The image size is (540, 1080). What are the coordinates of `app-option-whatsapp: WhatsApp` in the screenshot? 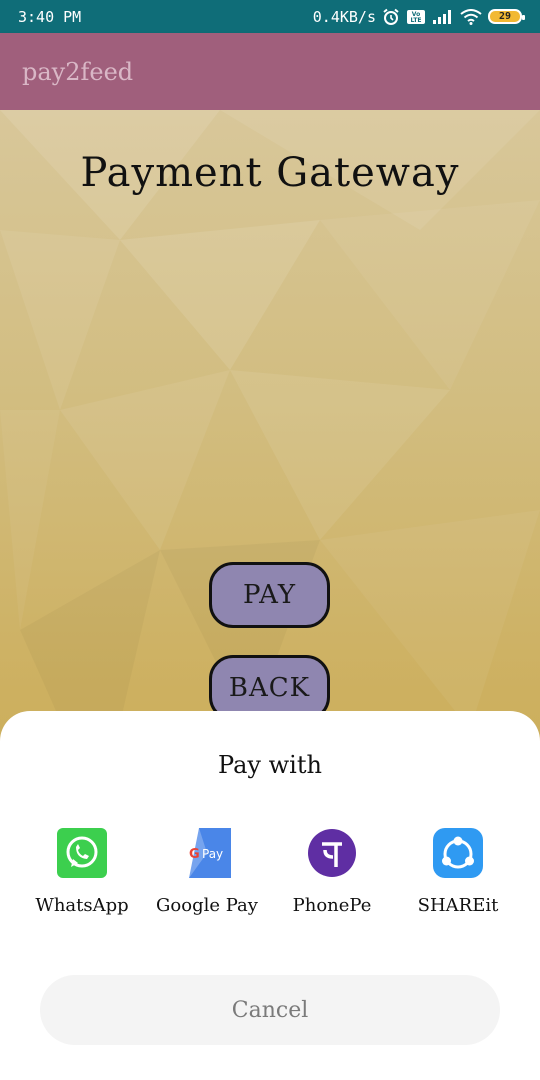 It's located at (82, 871).